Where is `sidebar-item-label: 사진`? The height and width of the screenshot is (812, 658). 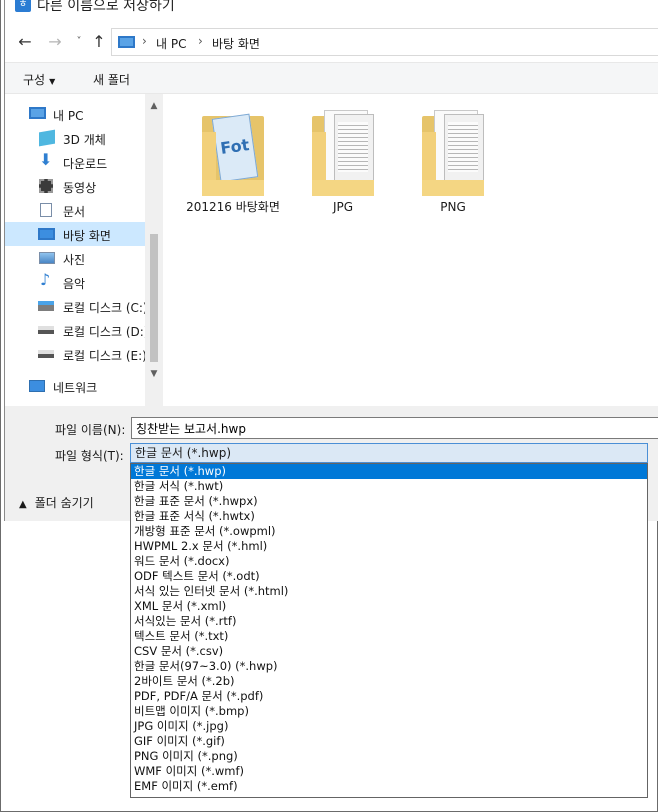 sidebar-item-label: 사진 is located at coordinates (74, 260).